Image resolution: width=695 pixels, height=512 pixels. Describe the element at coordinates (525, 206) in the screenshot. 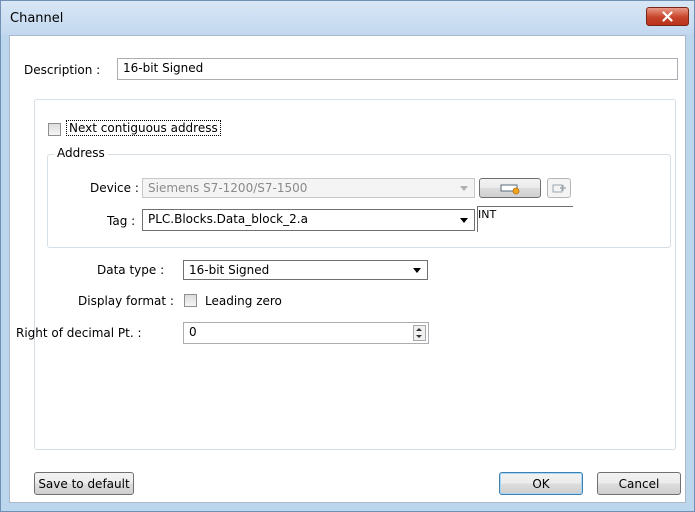

I see `tag-type-divider` at that location.